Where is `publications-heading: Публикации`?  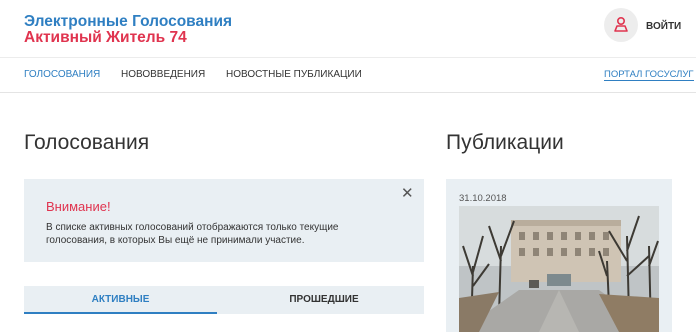
publications-heading: Публикации is located at coordinates (505, 142).